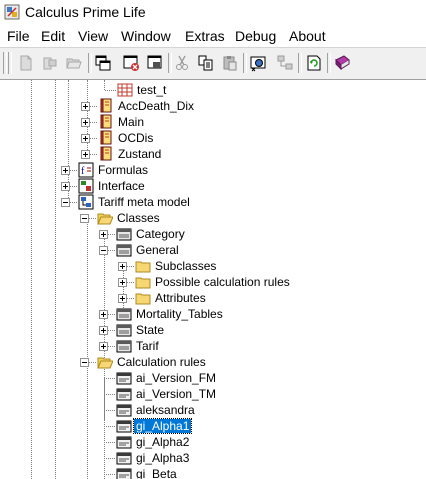 The image size is (426, 479). What do you see at coordinates (146, 36) in the screenshot?
I see `menu-window: Window` at bounding box center [146, 36].